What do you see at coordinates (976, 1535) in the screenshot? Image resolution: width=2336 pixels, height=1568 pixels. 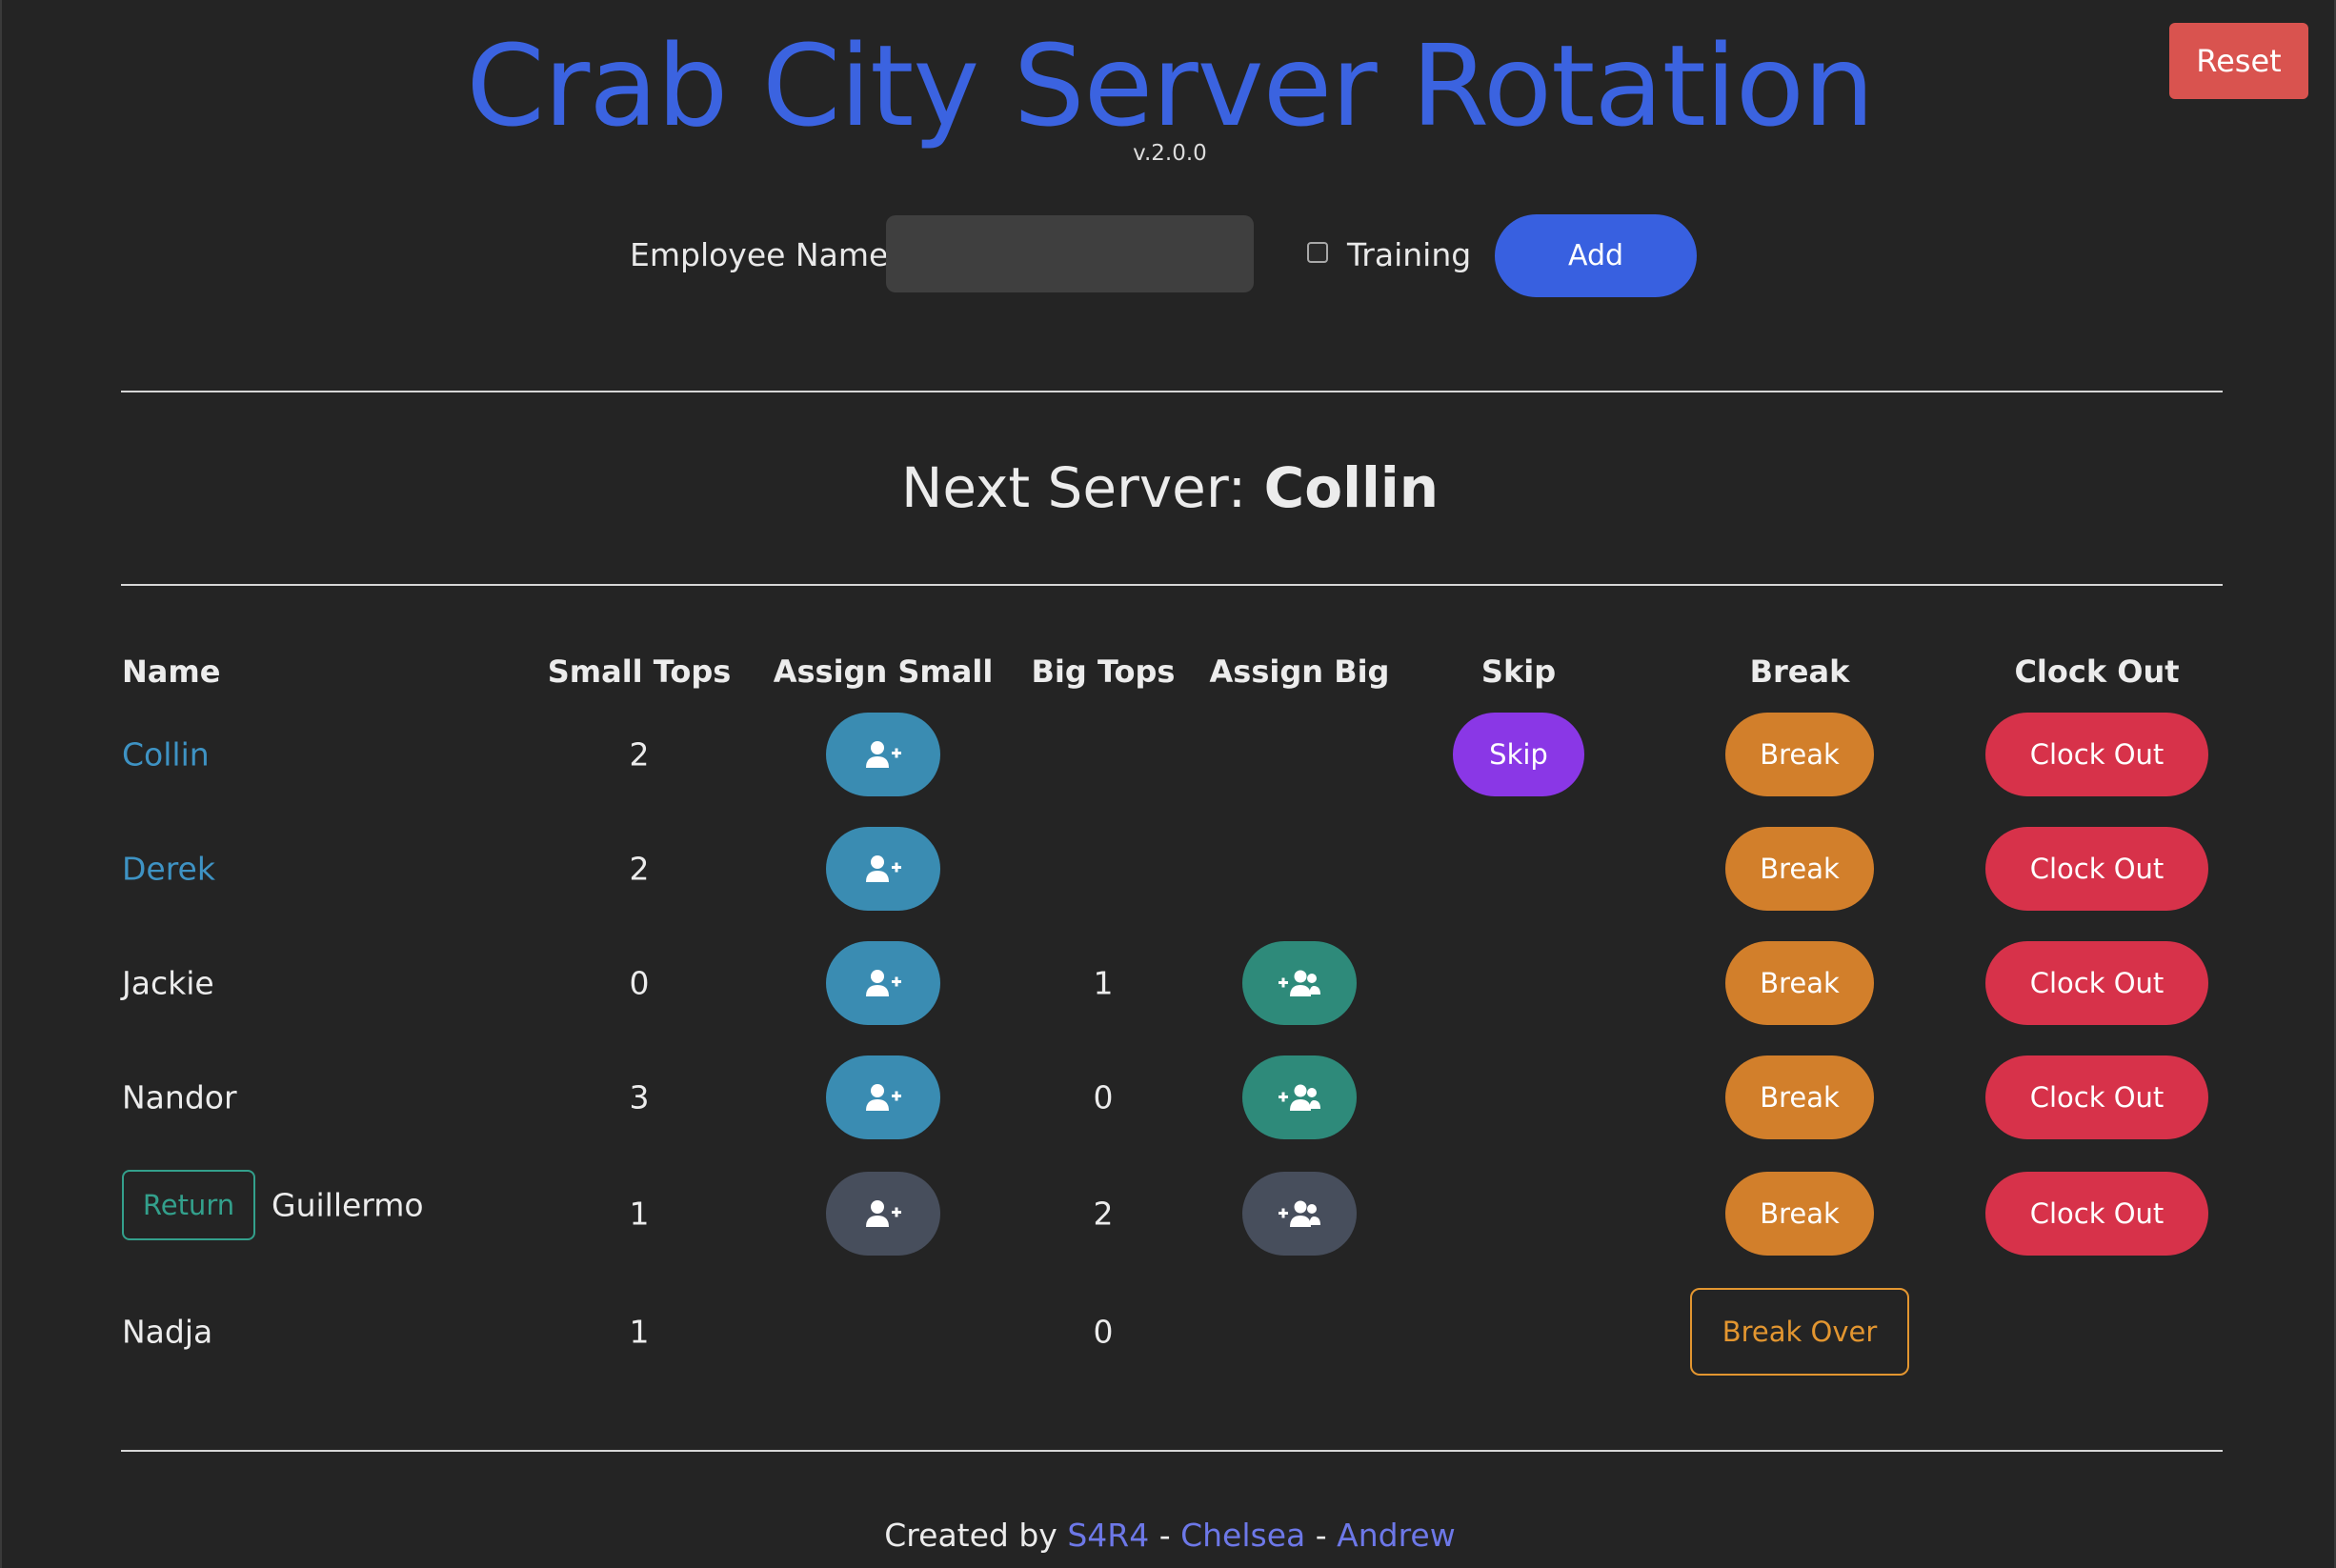 I see `footer-prefix: Created by` at bounding box center [976, 1535].